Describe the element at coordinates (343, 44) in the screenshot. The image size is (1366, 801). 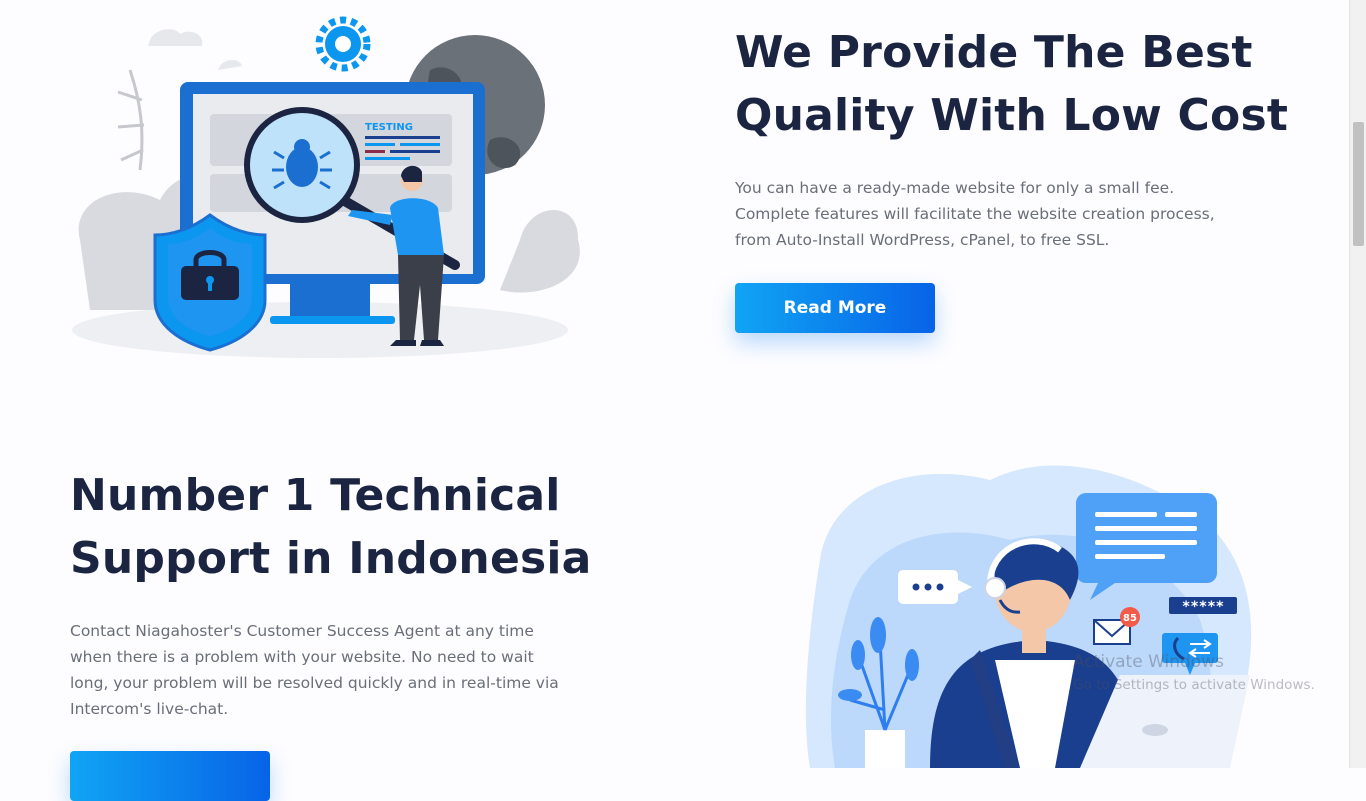
I see `gear-icon` at that location.